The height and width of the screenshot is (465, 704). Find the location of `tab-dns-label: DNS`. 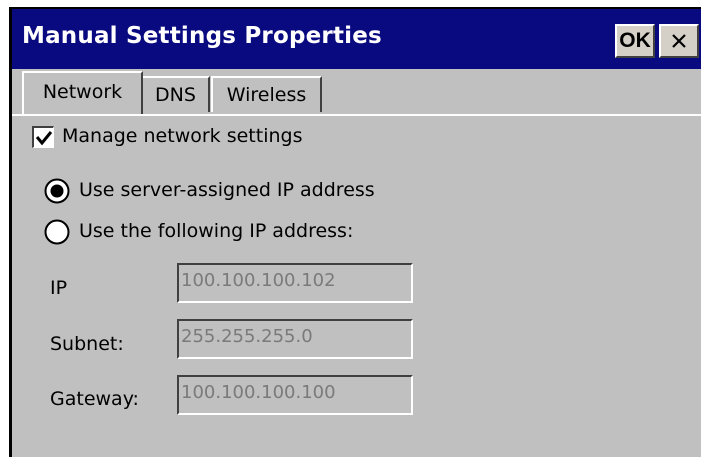

tab-dns-label: DNS is located at coordinates (175, 95).